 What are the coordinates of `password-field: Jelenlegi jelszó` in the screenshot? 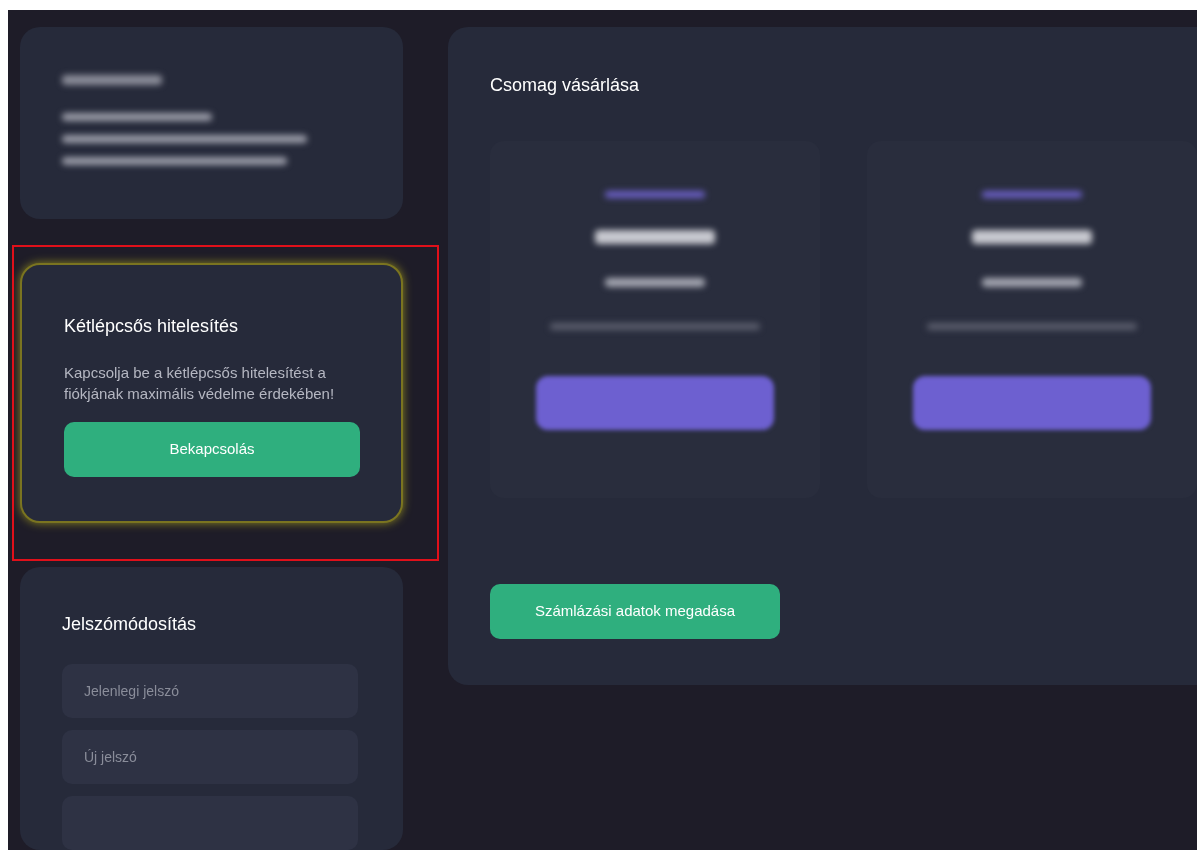 It's located at (210, 691).